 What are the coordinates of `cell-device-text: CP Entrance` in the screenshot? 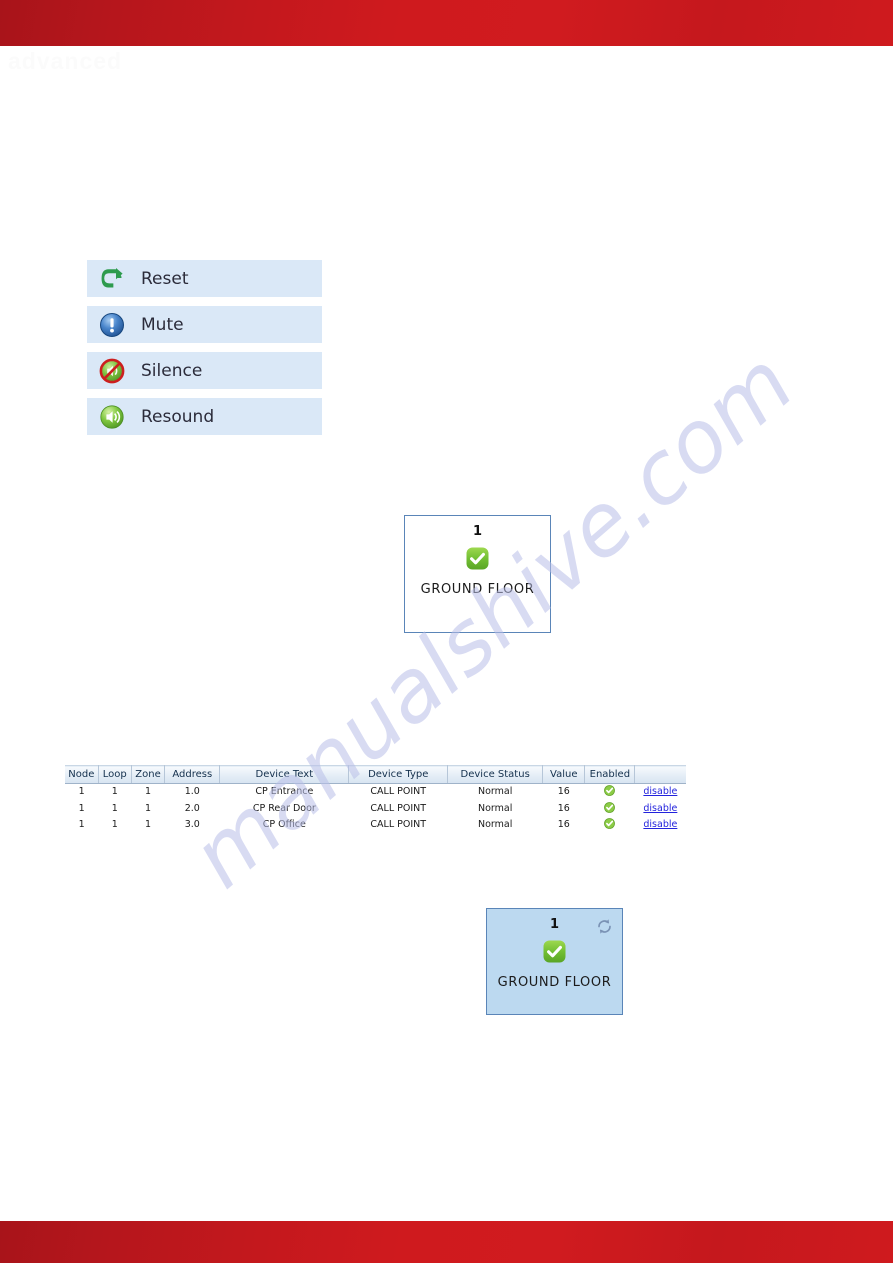 It's located at (284, 791).